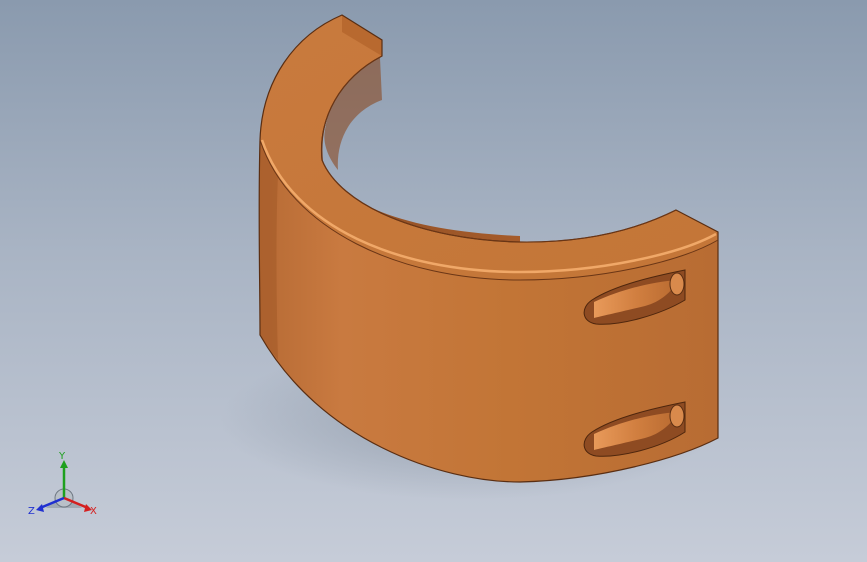 Image resolution: width=867 pixels, height=562 pixels. I want to click on triad-z-arrow-icon, so click(40, 508).